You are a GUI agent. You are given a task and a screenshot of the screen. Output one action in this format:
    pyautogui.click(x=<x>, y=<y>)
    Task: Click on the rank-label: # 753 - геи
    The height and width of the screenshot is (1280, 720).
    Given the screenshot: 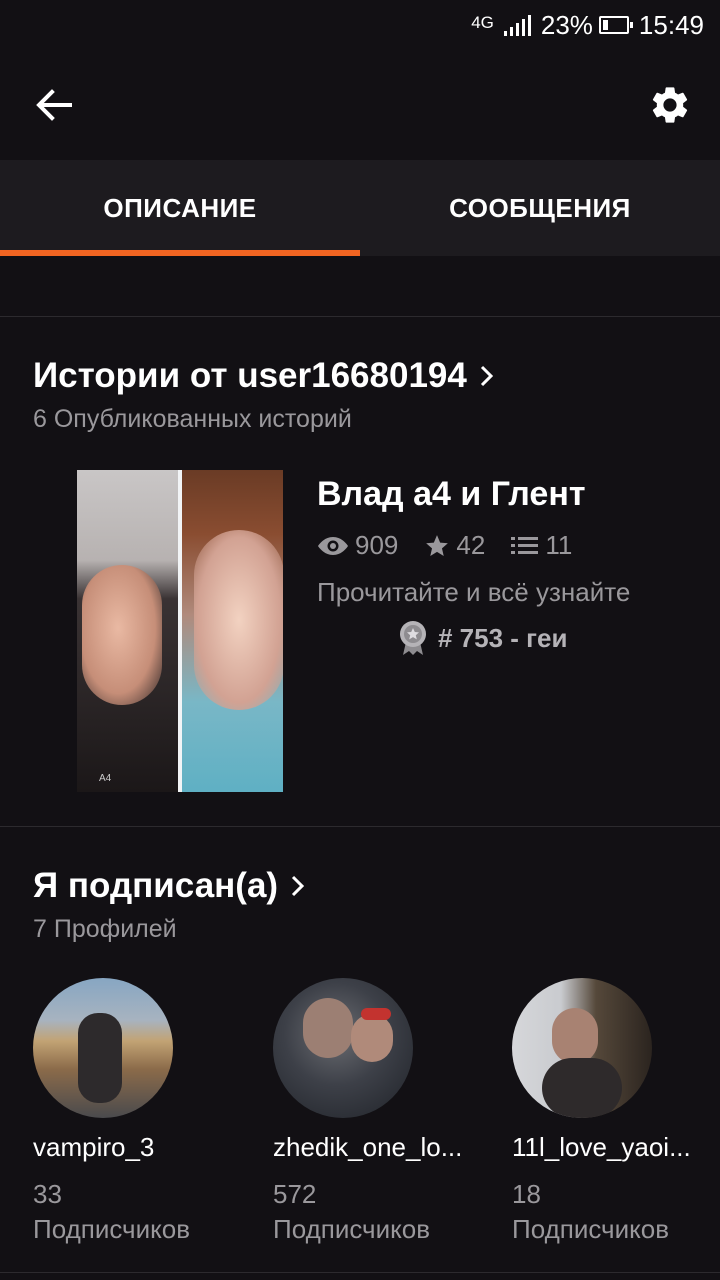 What is the action you would take?
    pyautogui.click(x=503, y=637)
    